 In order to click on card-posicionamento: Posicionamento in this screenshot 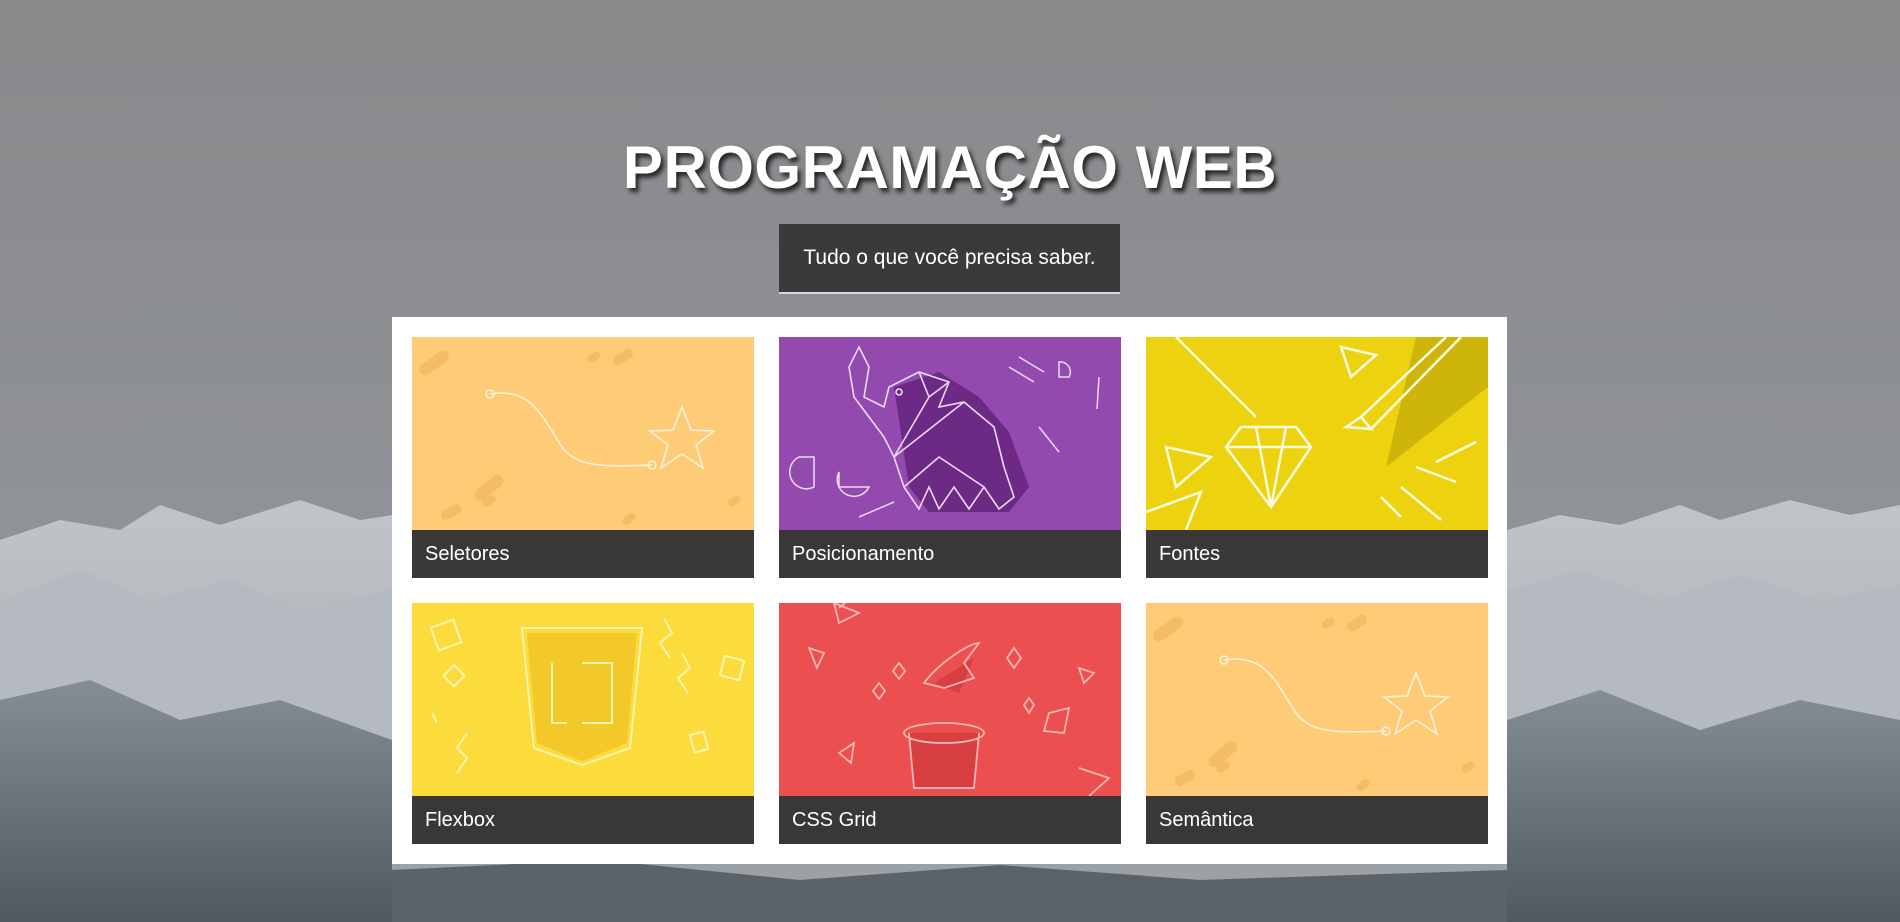, I will do `click(950, 457)`.